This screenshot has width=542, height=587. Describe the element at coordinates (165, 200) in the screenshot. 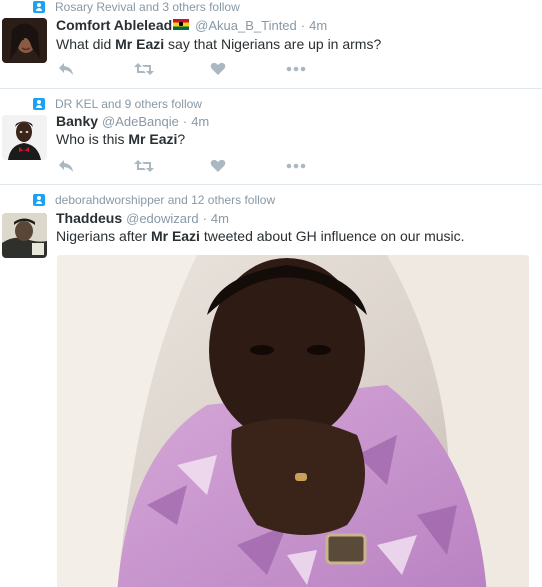

I see `social-context-text: deborahdworshipper and 12 others follow` at that location.